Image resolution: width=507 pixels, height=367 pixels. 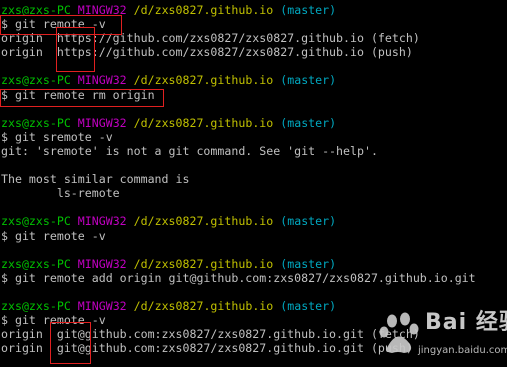 What do you see at coordinates (254, 137) in the screenshot?
I see `output-line: $ git sremote -v` at bounding box center [254, 137].